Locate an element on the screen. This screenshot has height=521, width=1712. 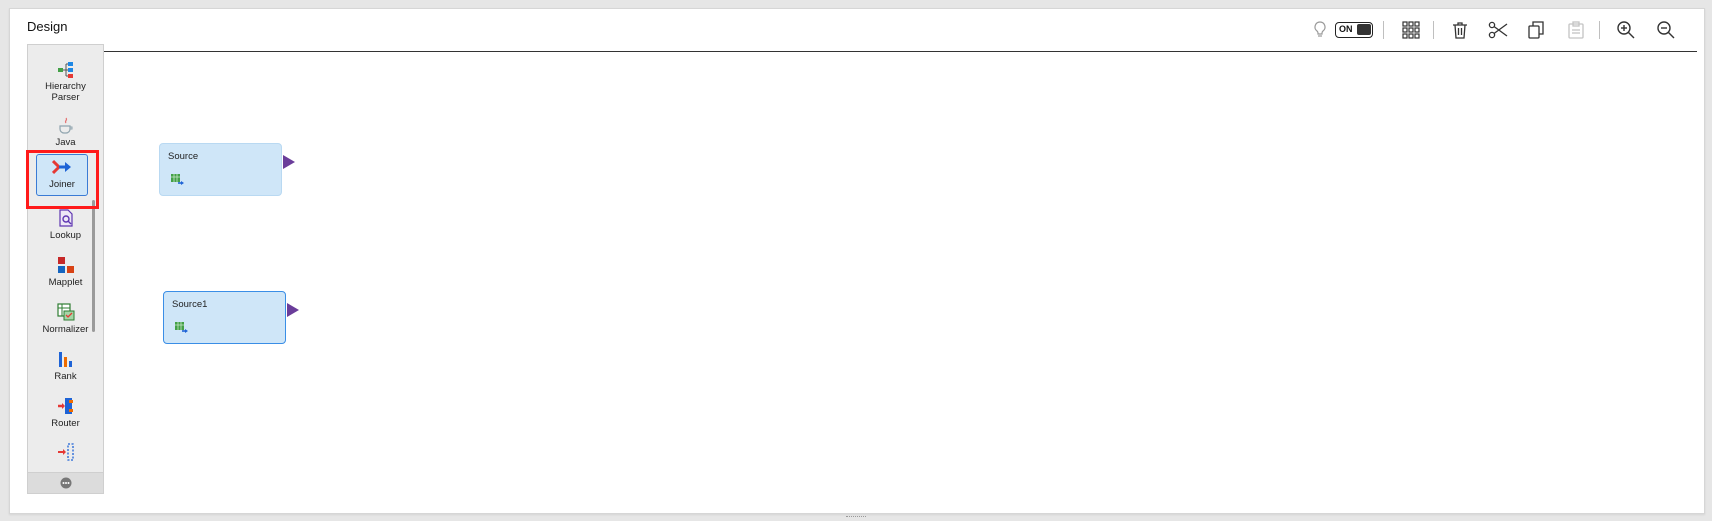
resize-grip is located at coordinates (856, 518).